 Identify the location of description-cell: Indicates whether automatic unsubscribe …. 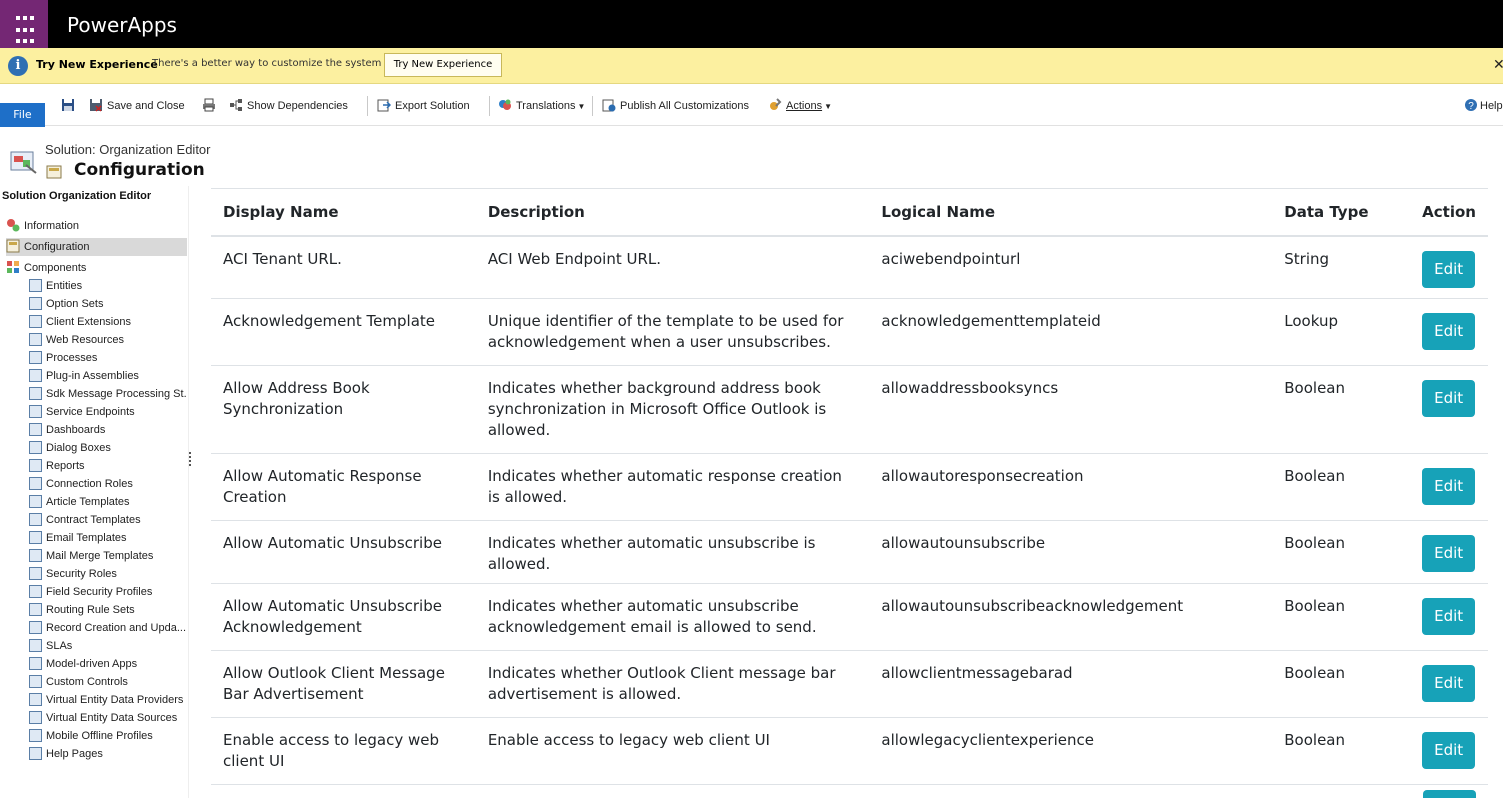
(672, 617).